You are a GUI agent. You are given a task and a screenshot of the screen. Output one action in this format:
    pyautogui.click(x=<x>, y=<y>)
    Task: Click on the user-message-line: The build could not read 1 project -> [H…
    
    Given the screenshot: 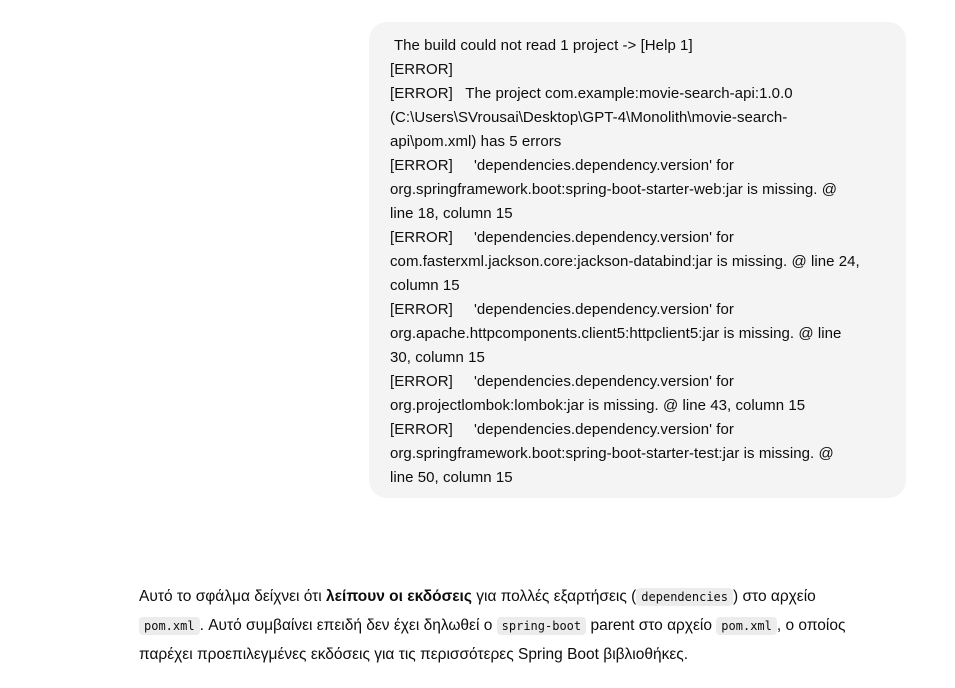 What is the action you would take?
    pyautogui.click(x=541, y=45)
    